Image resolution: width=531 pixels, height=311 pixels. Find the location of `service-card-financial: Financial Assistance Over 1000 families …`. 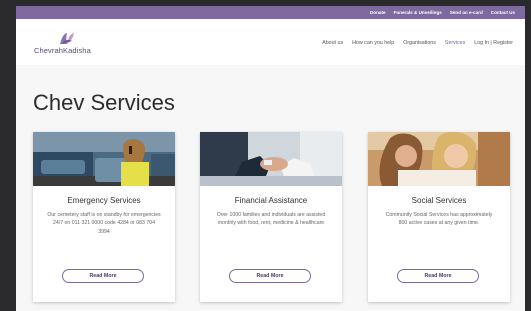

service-card-financial: Financial Assistance Over 1000 families … is located at coordinates (271, 217).